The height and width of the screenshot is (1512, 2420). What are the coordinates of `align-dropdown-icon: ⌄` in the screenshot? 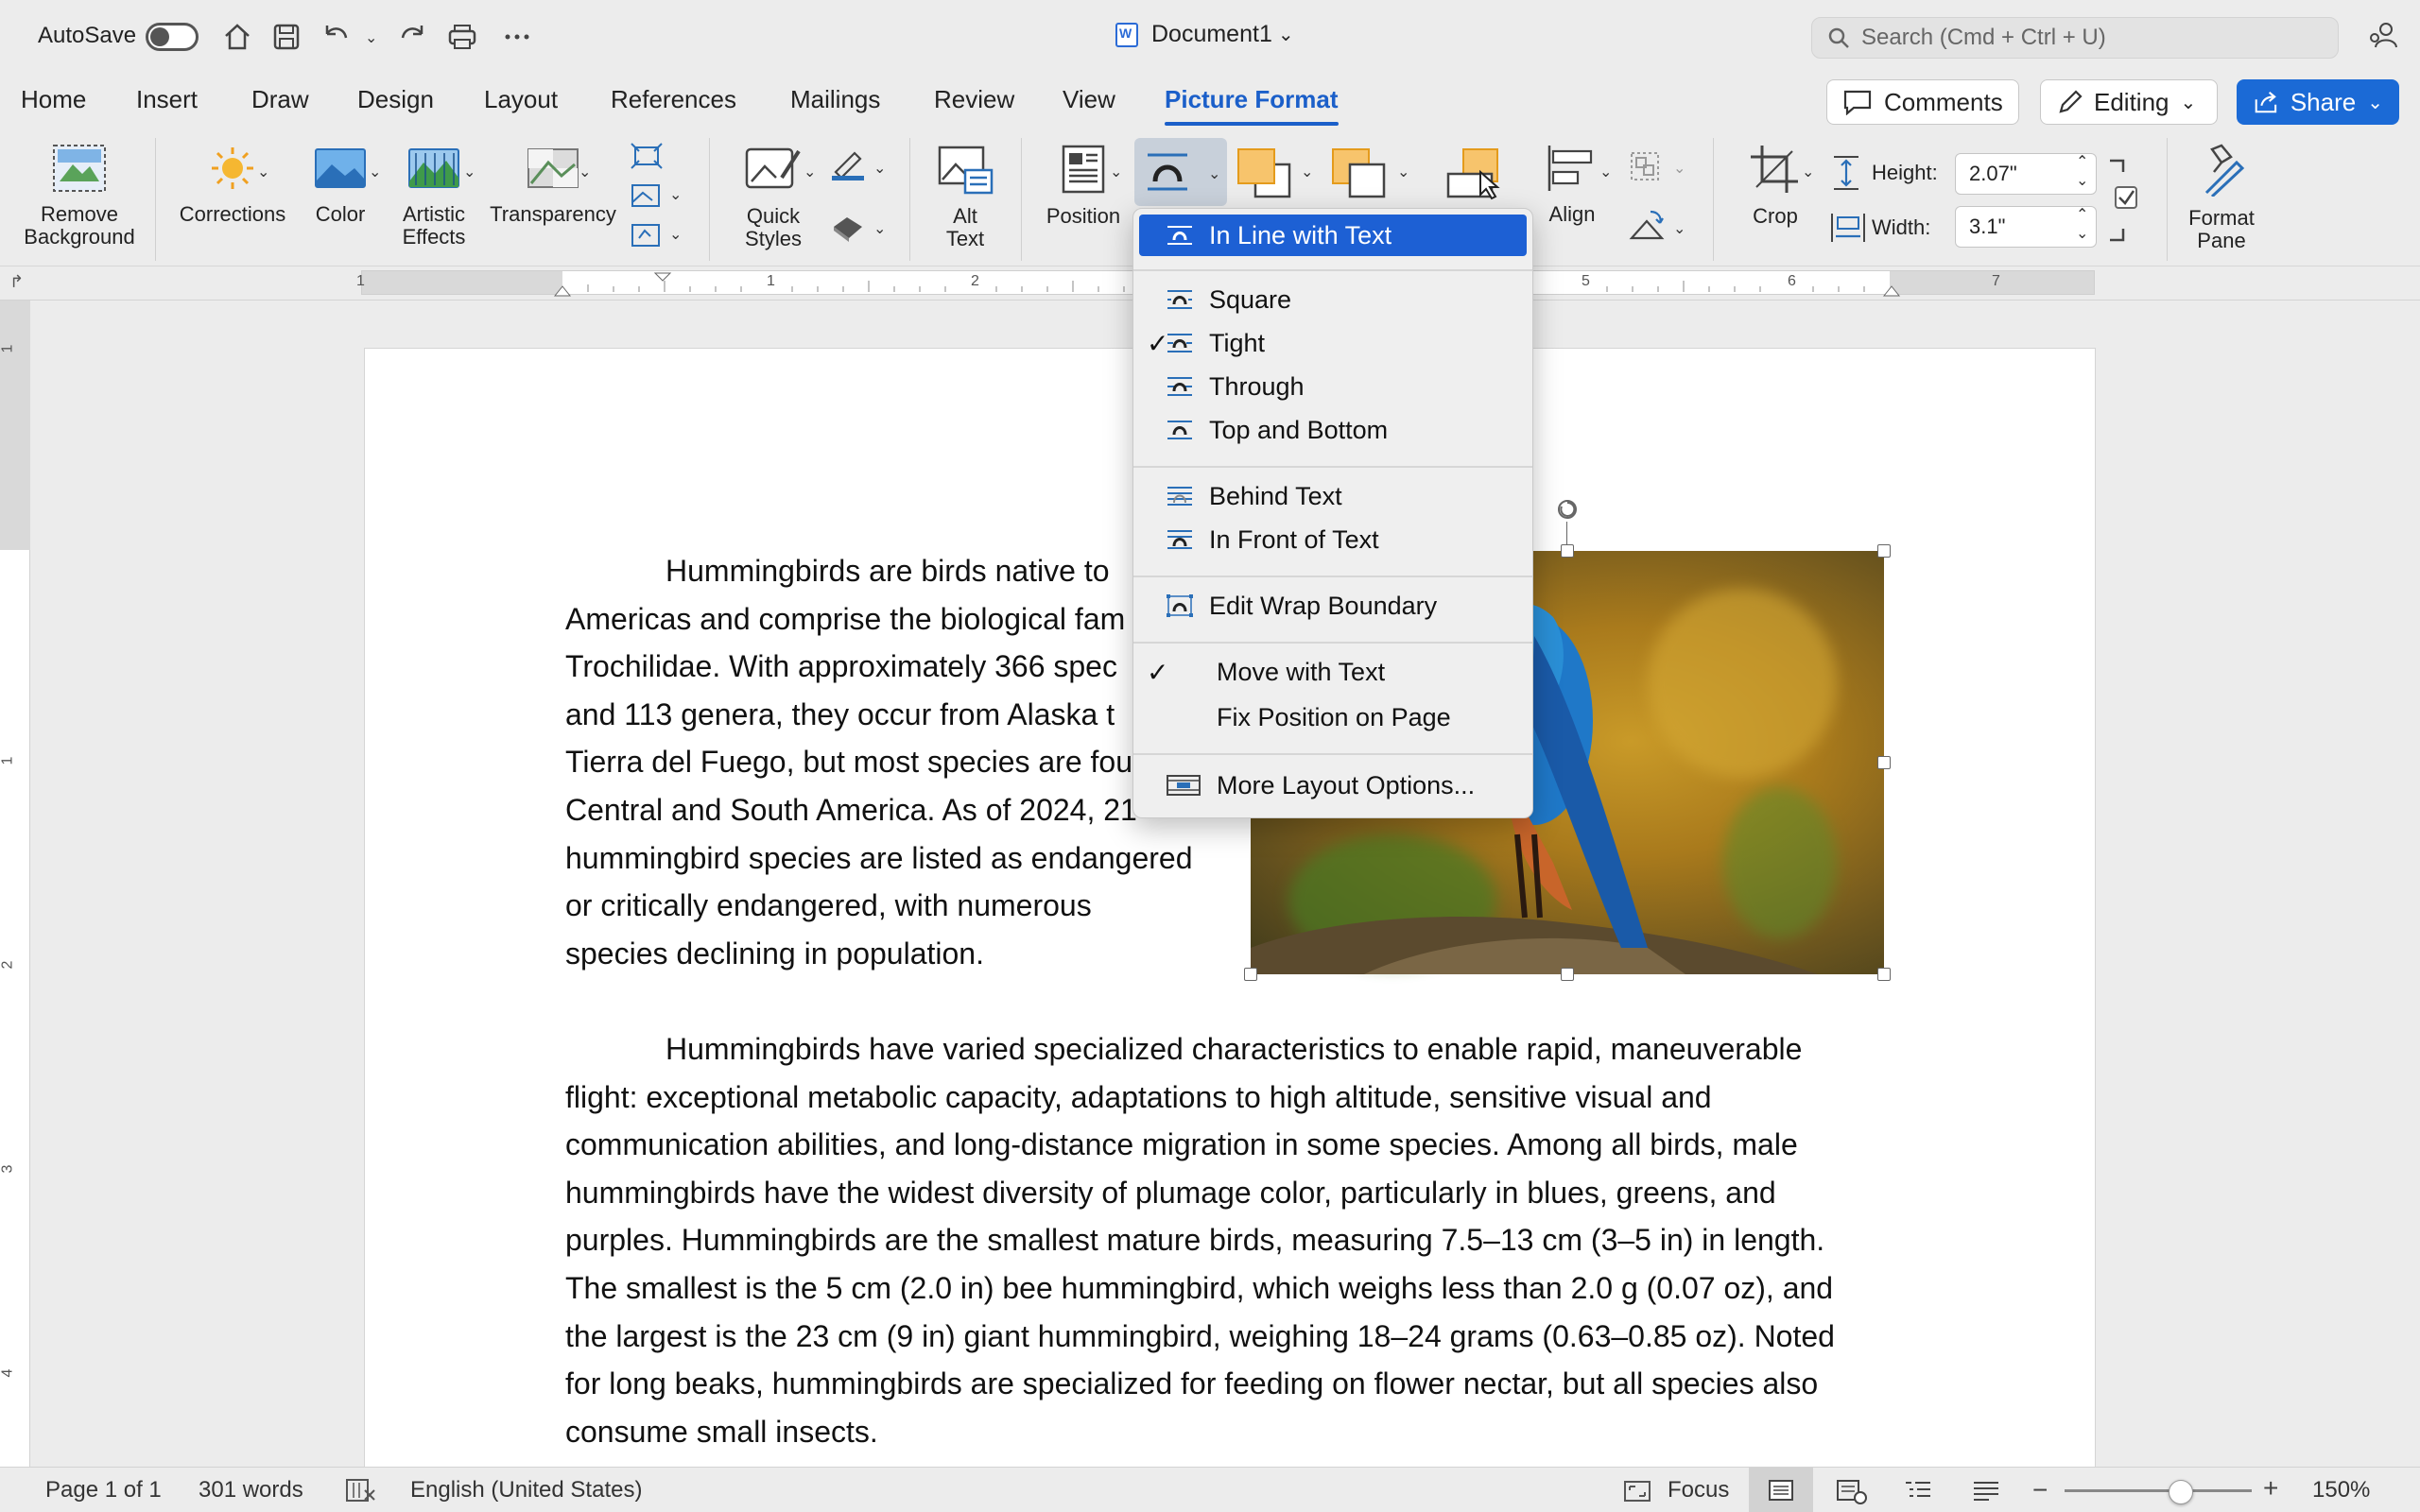 It's located at (1605, 172).